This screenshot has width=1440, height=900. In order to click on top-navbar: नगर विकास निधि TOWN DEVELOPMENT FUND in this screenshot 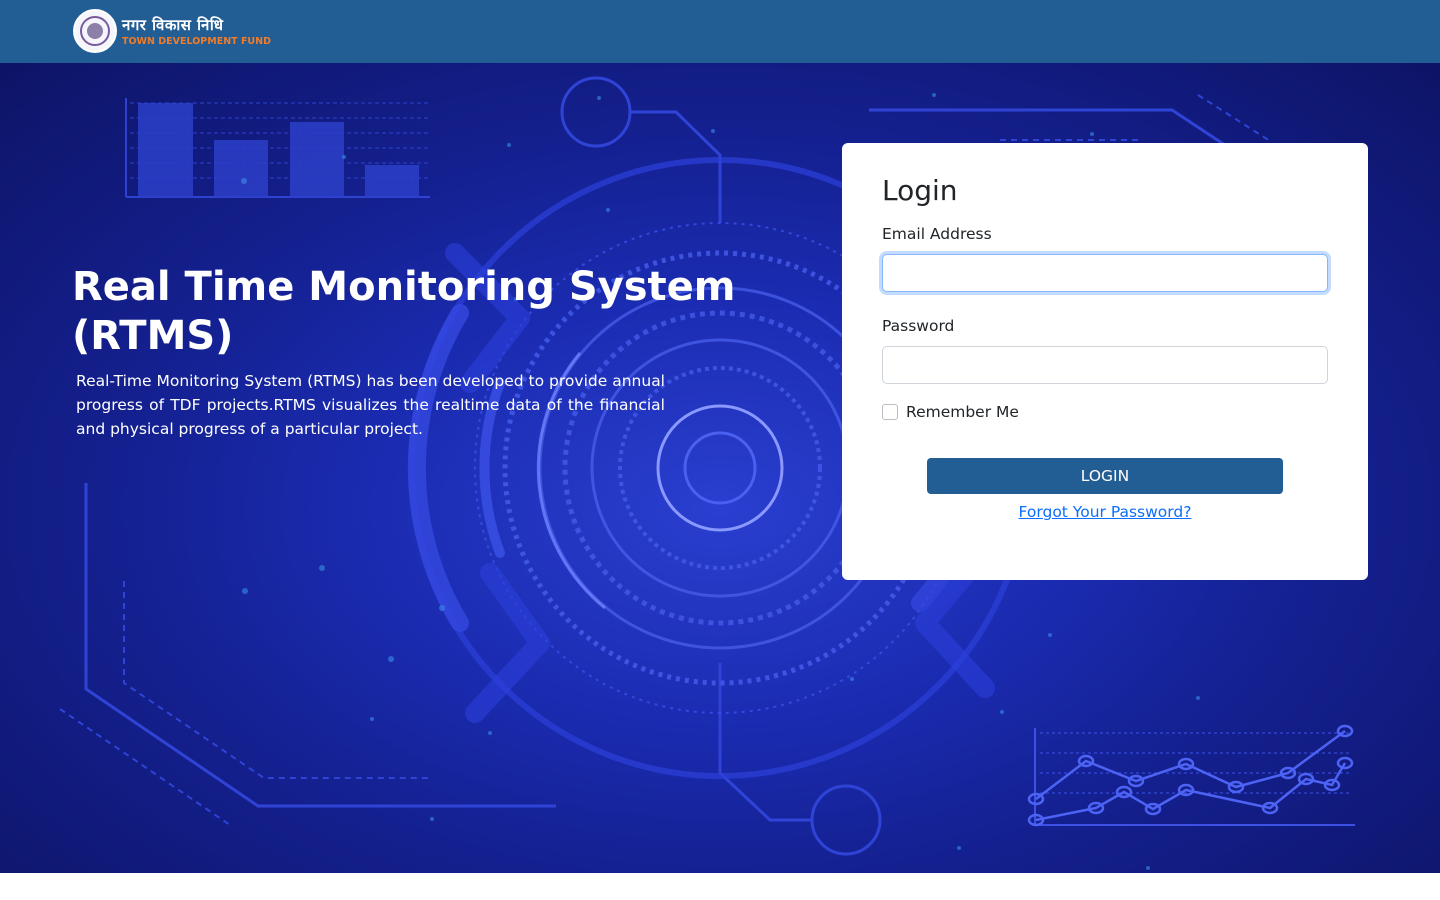, I will do `click(720, 31)`.